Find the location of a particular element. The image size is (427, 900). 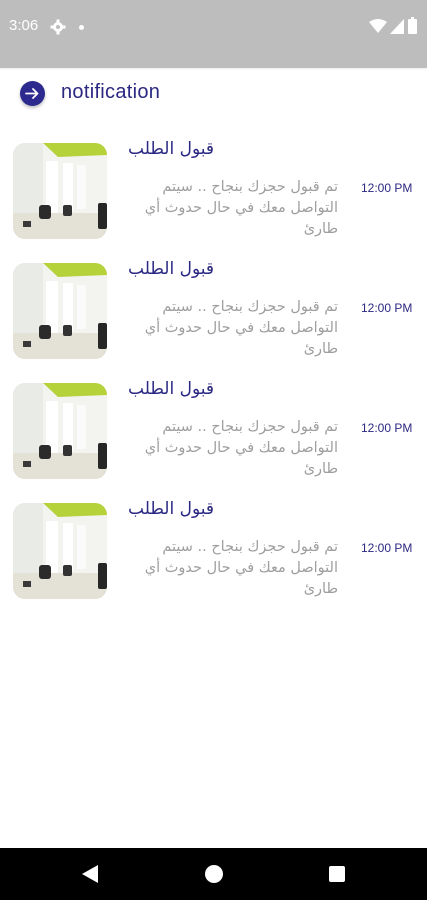

nav-back-icon is located at coordinates (90, 874).